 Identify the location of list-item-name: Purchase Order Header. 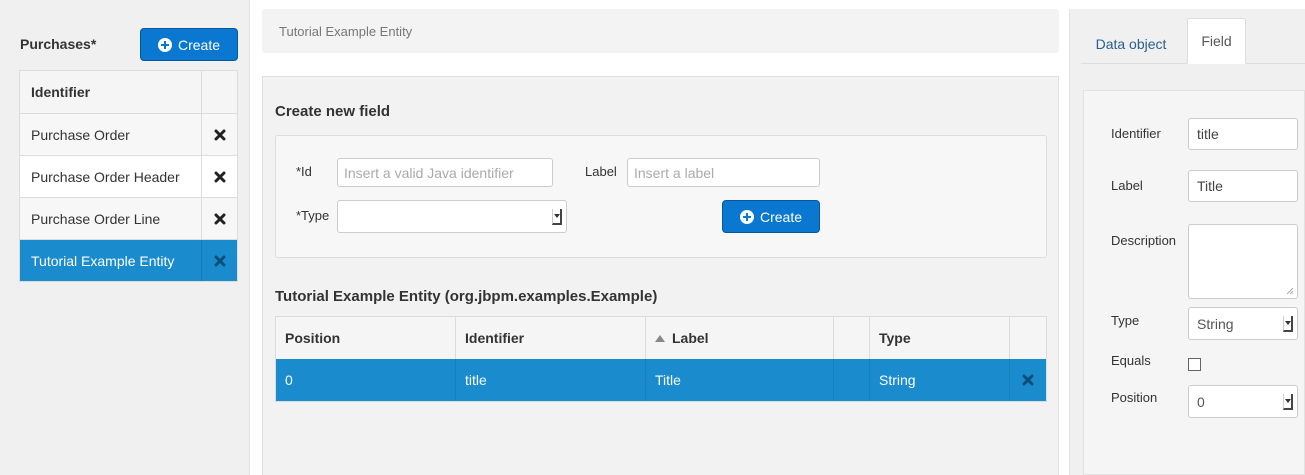
(111, 176).